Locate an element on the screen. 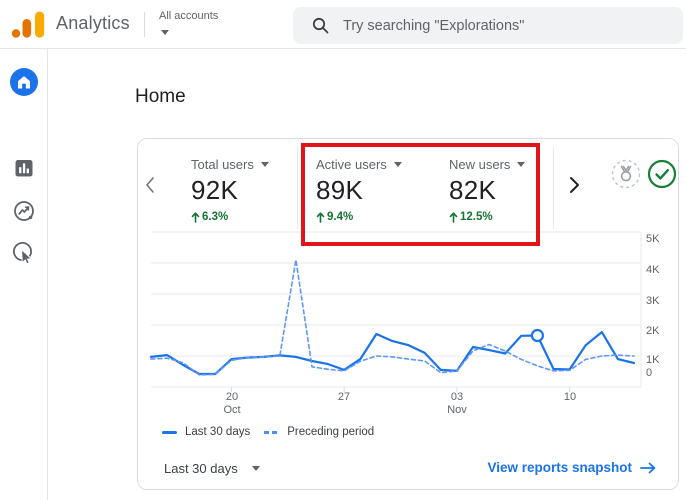 Image resolution: width=686 pixels, height=500 pixels. date-range-selector: Last 30 days is located at coordinates (212, 468).